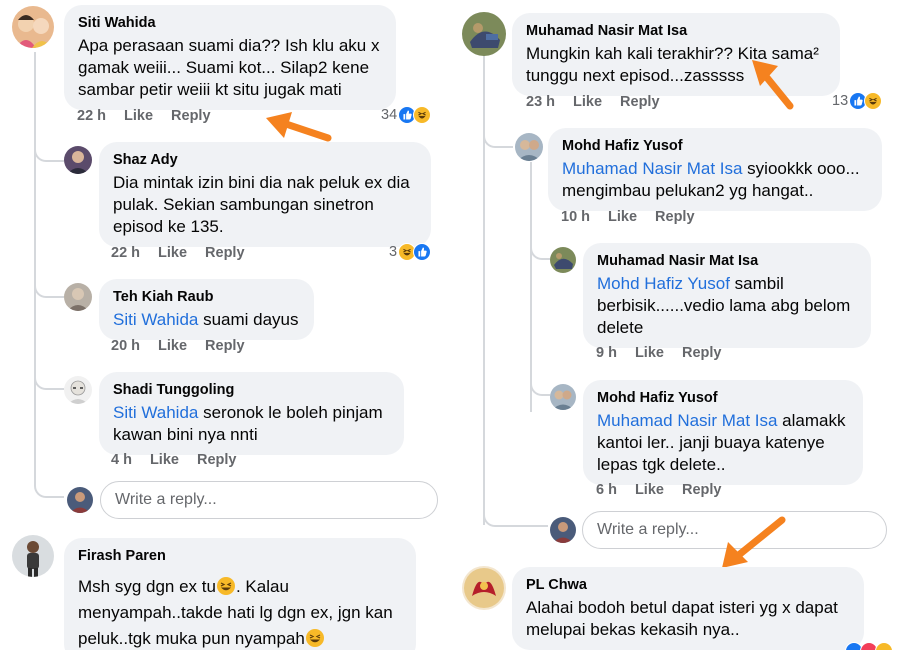  Describe the element at coordinates (663, 283) in the screenshot. I see `mention-link: Mohd Hafiz Yusof` at that location.